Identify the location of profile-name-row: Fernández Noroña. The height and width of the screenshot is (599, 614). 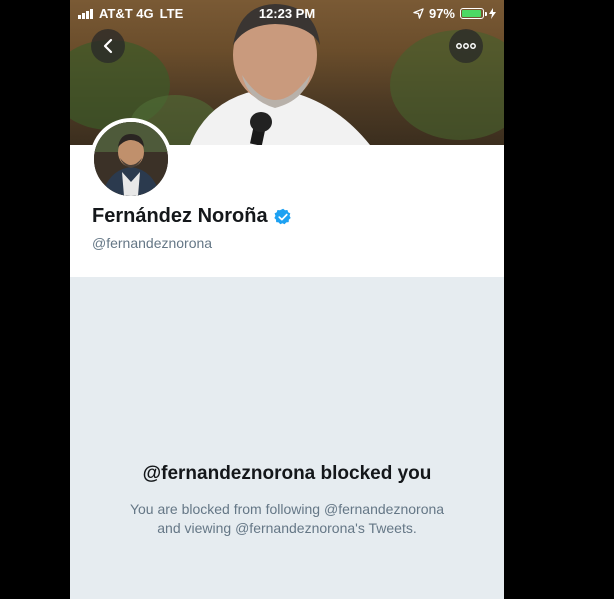
(192, 216).